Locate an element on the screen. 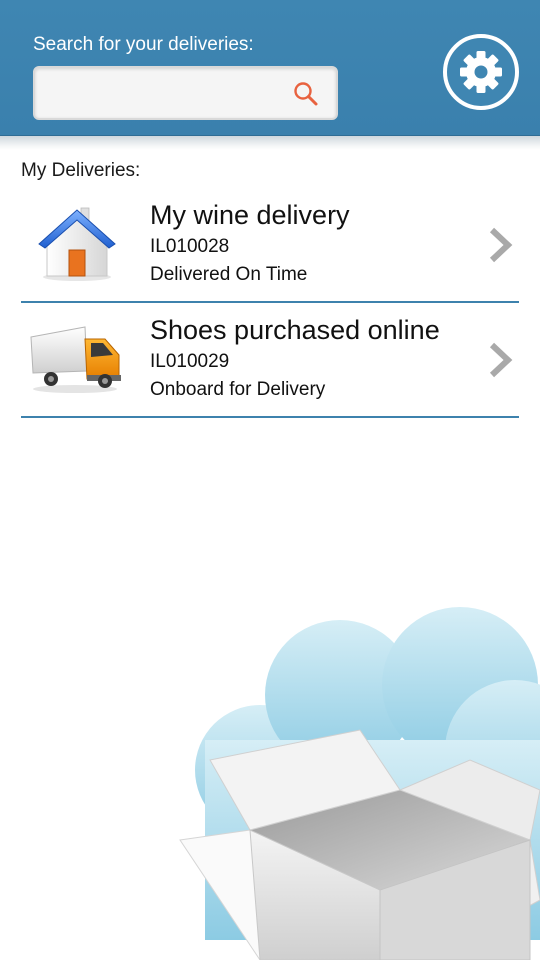 Image resolution: width=540 pixels, height=960 pixels. delivery-status: Delivered On Time is located at coordinates (229, 274).